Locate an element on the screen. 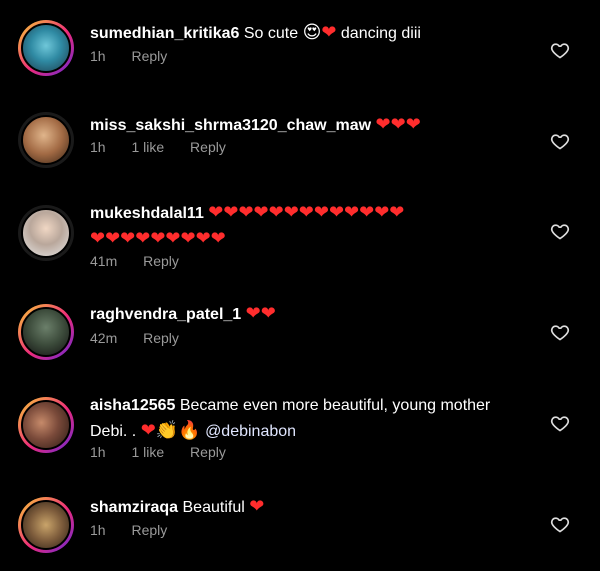 Image resolution: width=600 pixels, height=571 pixels. heart-emojis: ❤❤❤ is located at coordinates (398, 124).